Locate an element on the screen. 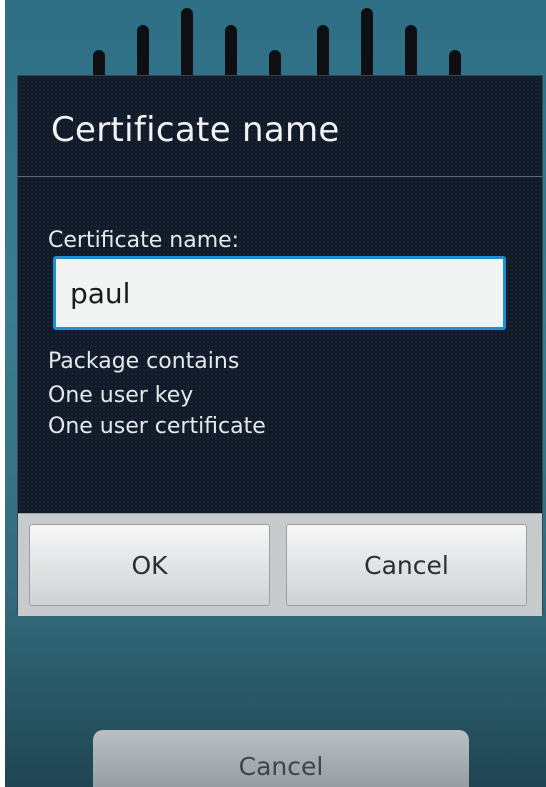  certificate-name-input is located at coordinates (279, 293).